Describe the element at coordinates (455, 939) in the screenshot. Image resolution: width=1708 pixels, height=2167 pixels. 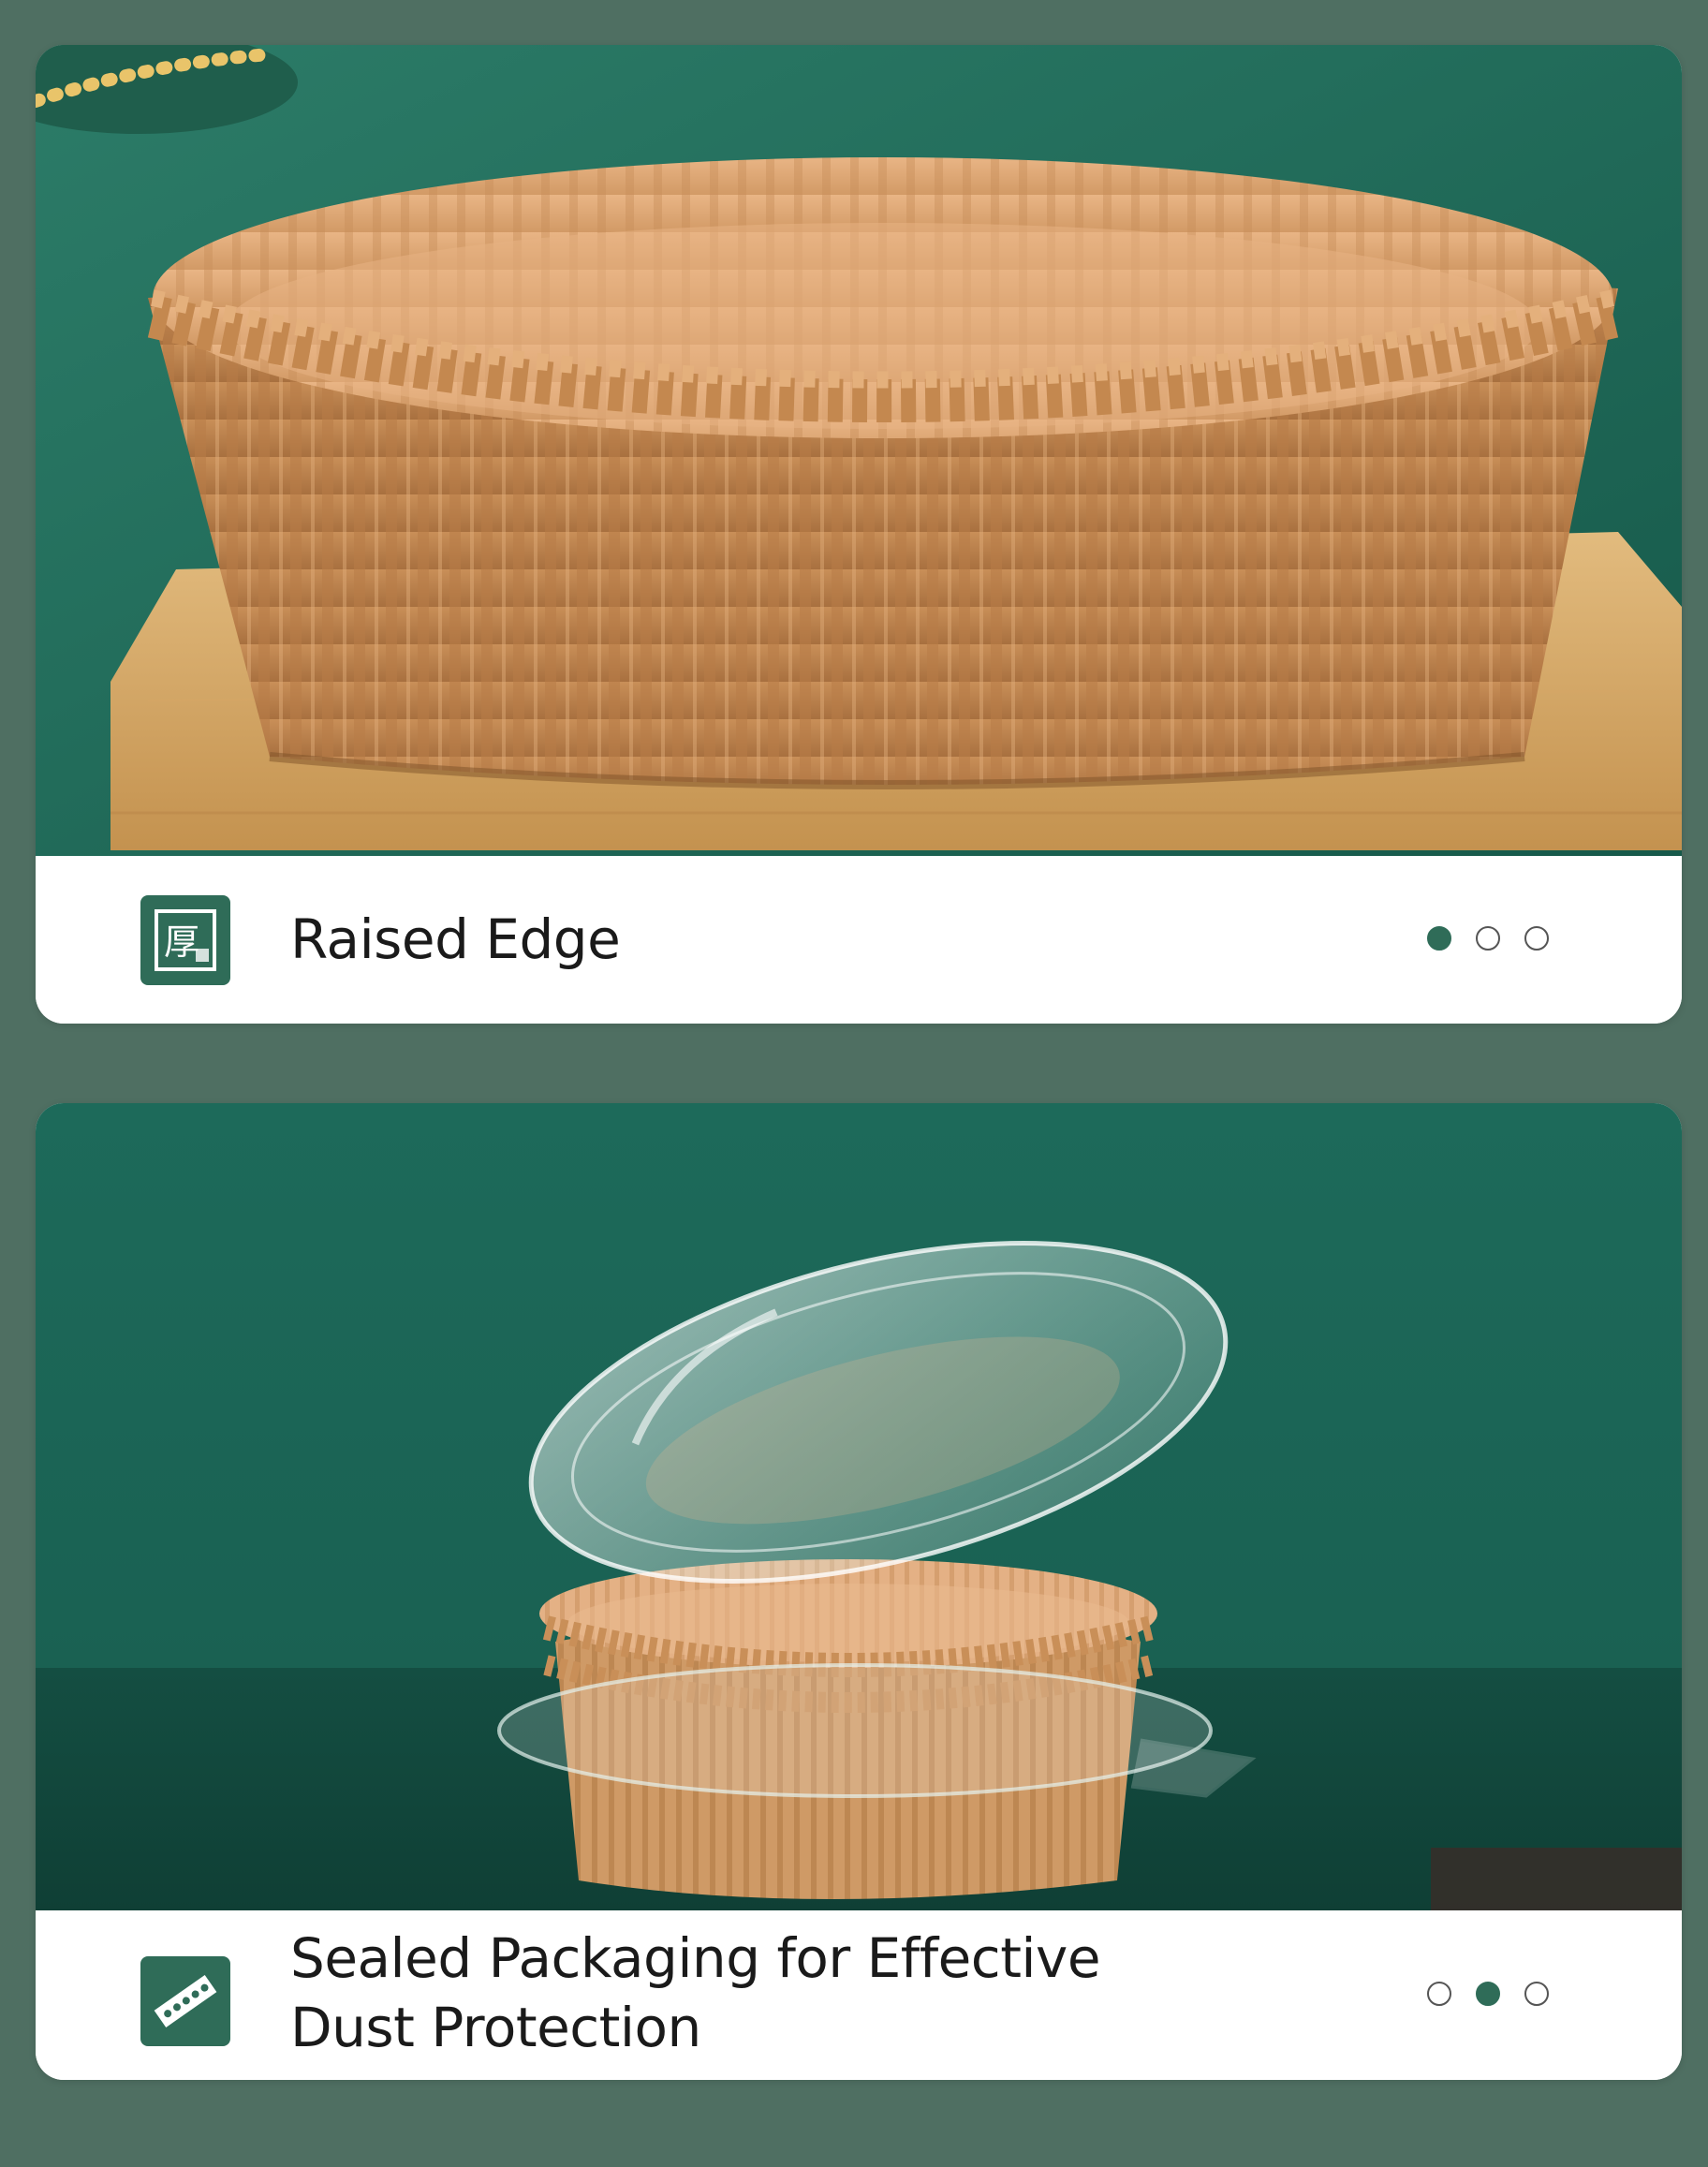
I see `feature-title: Raised Edge` at that location.